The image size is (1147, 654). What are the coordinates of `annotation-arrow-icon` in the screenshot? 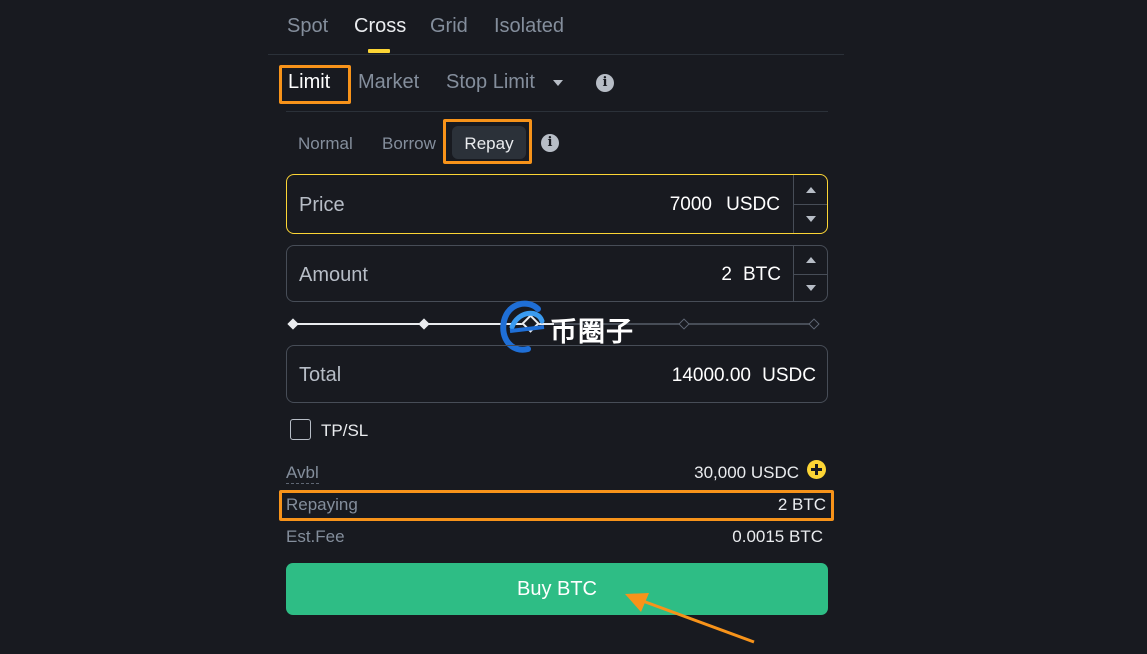 It's located at (690, 618).